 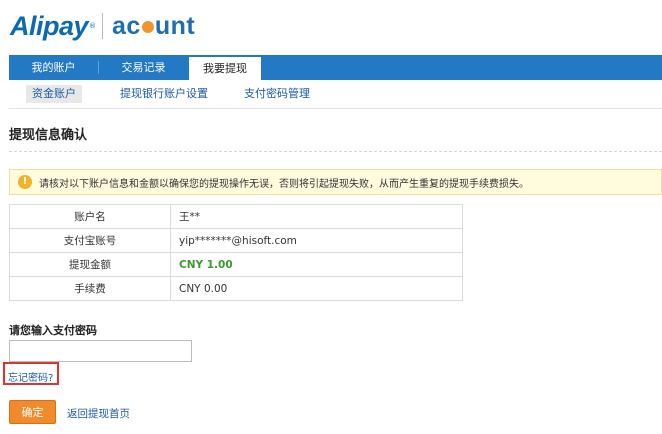 What do you see at coordinates (54, 94) in the screenshot?
I see `subnav-fund-account: 资金账户` at bounding box center [54, 94].